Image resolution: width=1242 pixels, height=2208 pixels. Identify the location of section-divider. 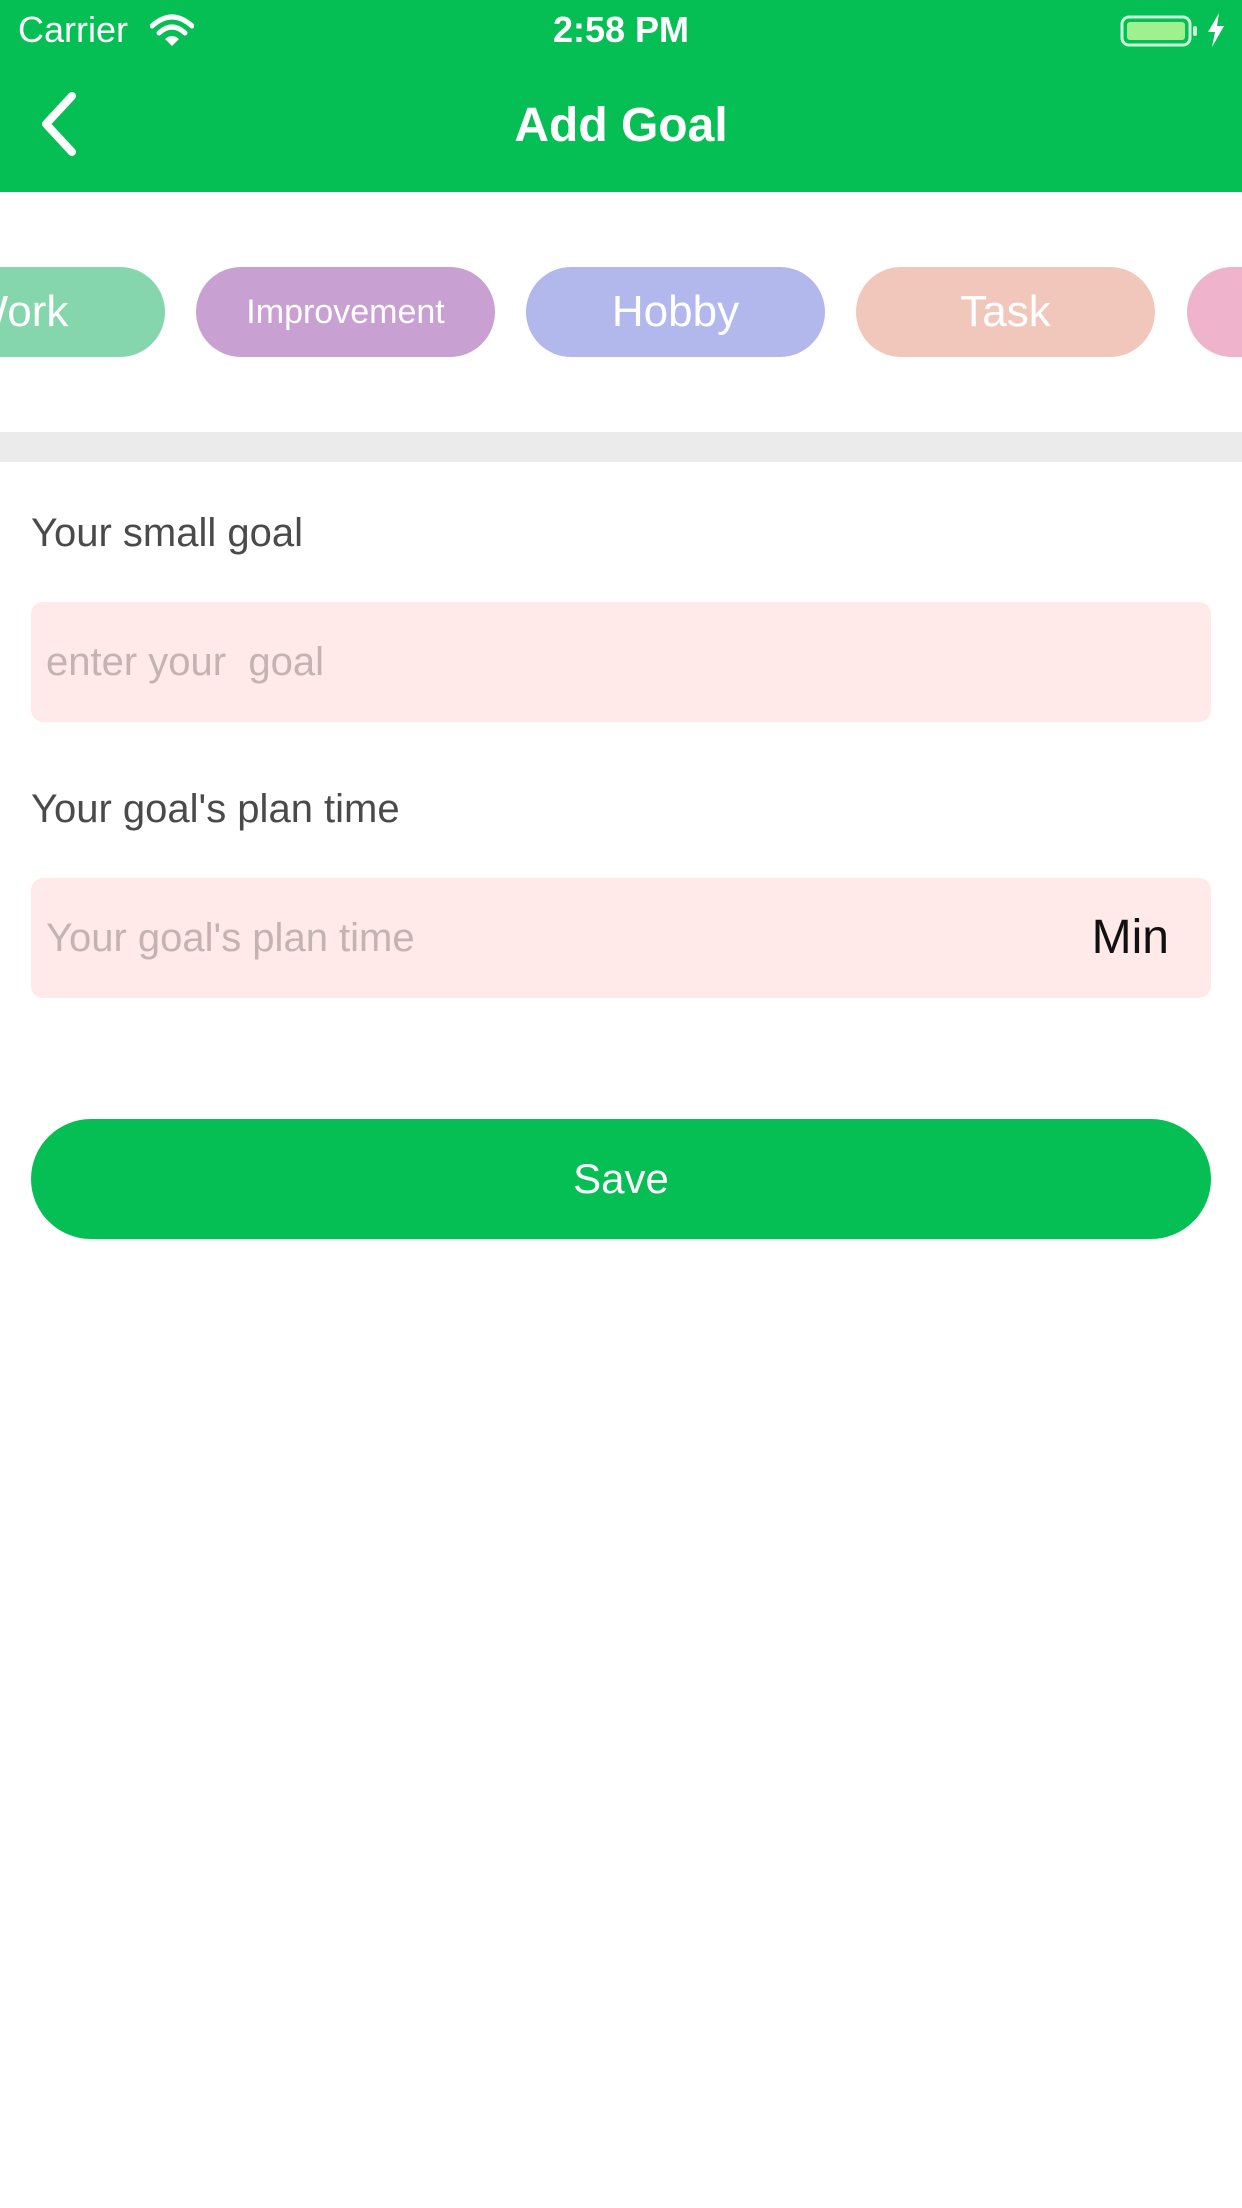
(621, 447).